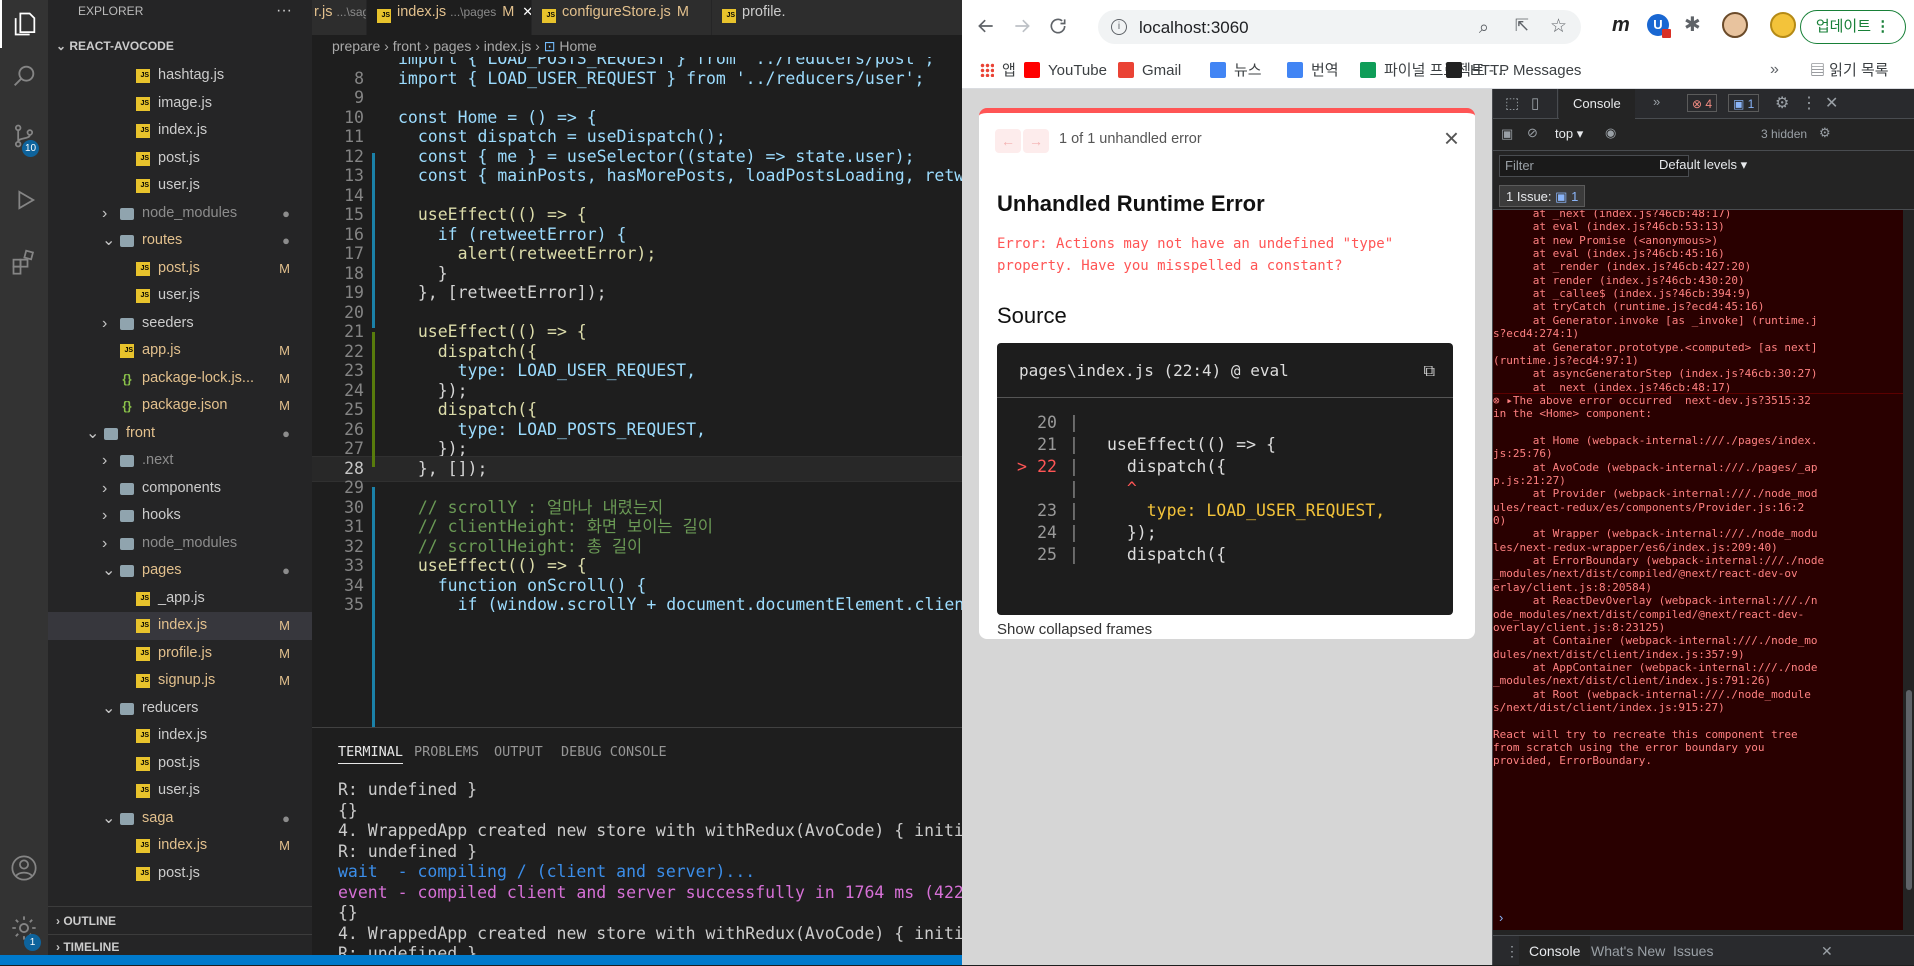 The height and width of the screenshot is (966, 1914). Describe the element at coordinates (180, 434) in the screenshot. I see `tree-item-folder: ⌄ front ●` at that location.